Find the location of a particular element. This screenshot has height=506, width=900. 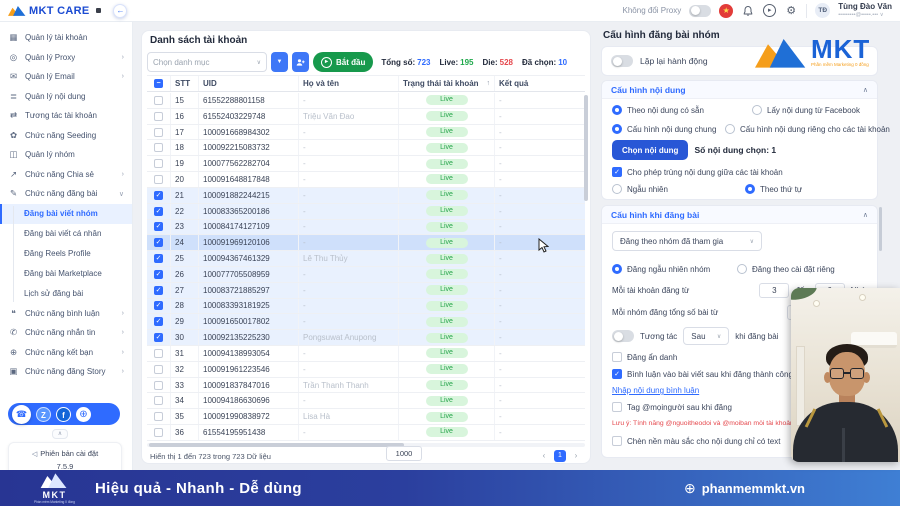

interact-toggle is located at coordinates (623, 336).